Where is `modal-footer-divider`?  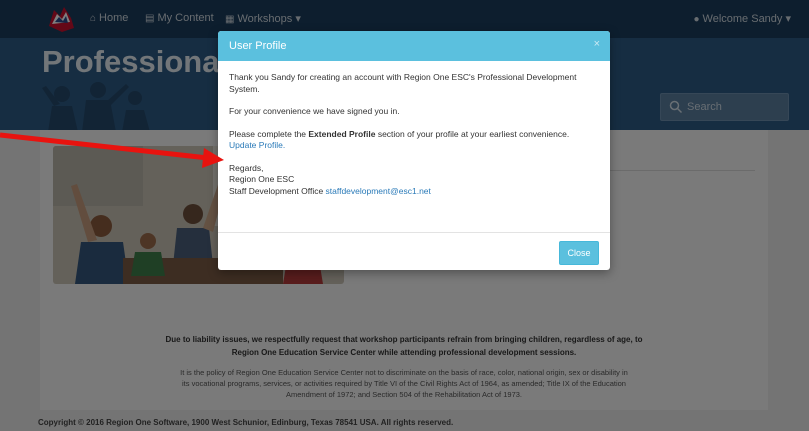 modal-footer-divider is located at coordinates (414, 232).